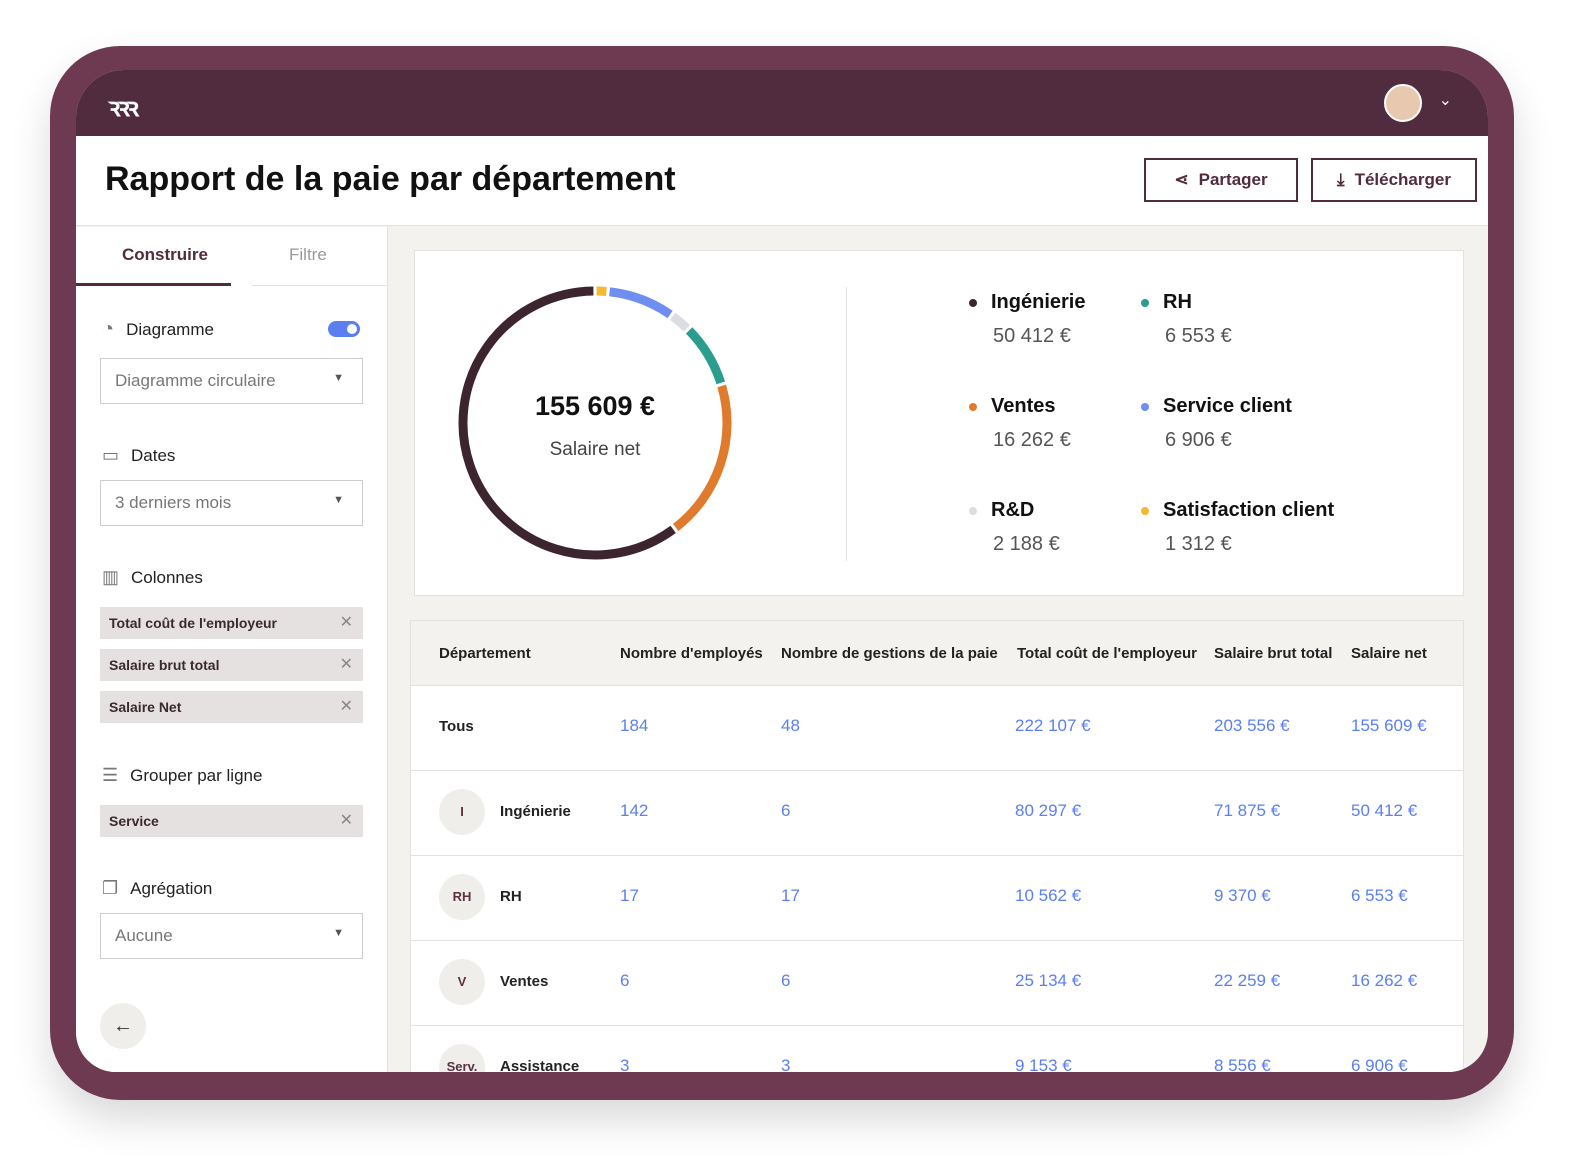 This screenshot has height=1174, width=1588. Describe the element at coordinates (937, 727) in the screenshot. I see `table-row: Tous 184 48 222 107 € 203 556 € 155 609 €` at that location.